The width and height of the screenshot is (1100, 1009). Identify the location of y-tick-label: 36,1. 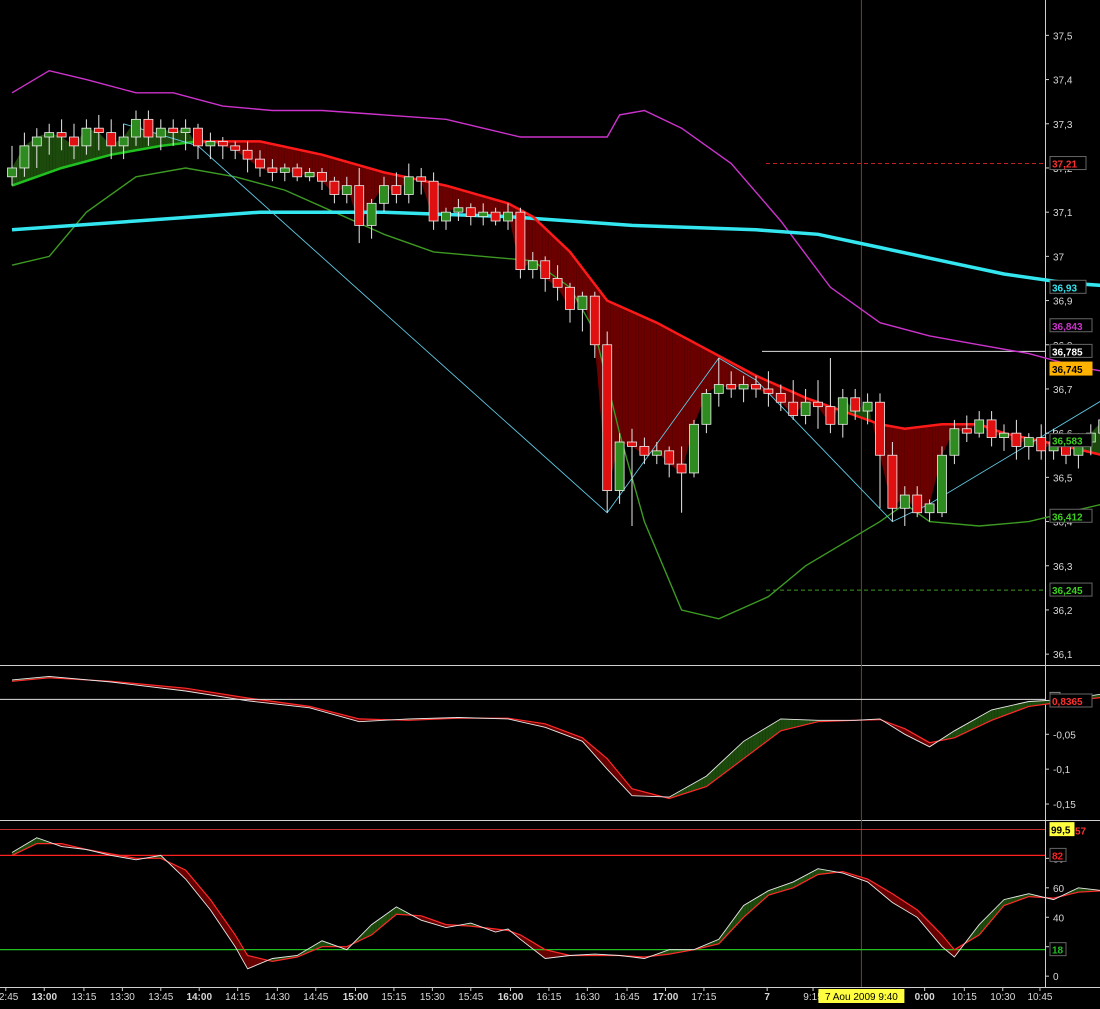
(1063, 655).